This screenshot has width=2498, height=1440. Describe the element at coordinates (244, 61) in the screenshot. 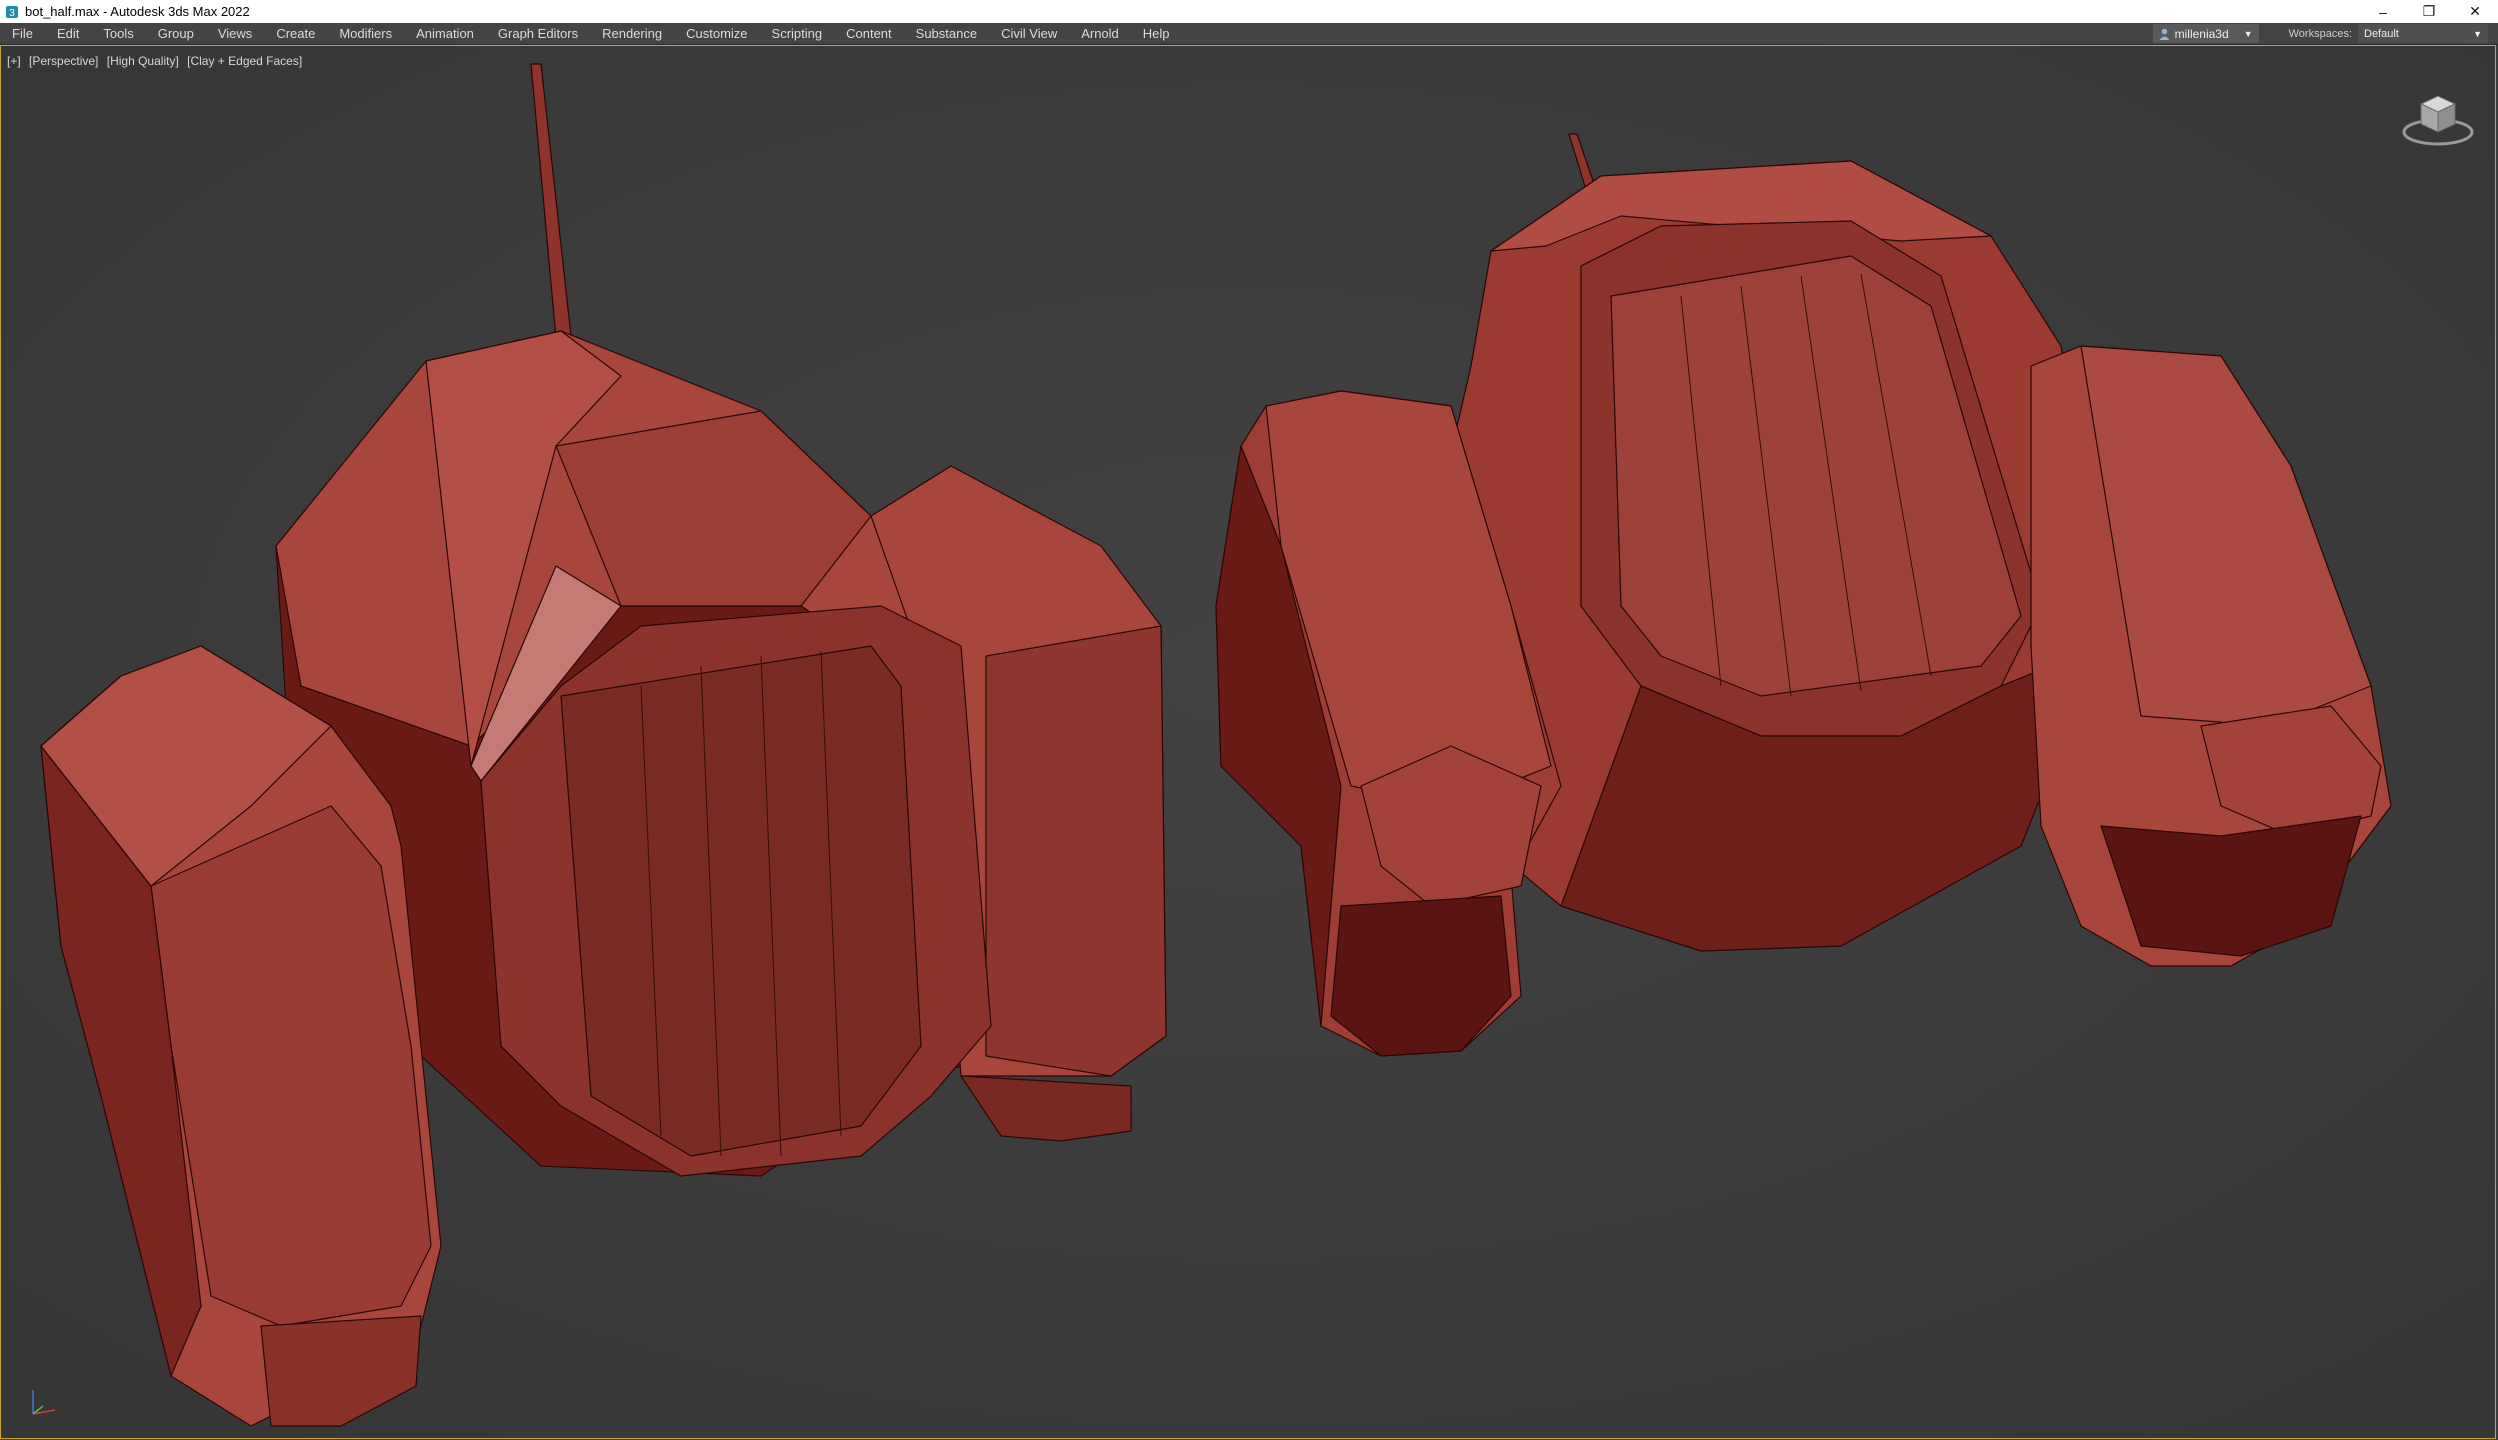

I see `viewport-shading-label: [Clay + Edged Faces]` at that location.